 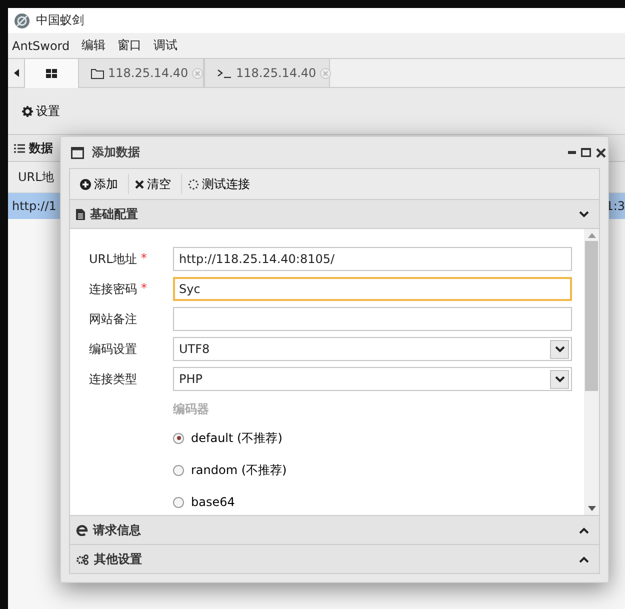 I want to click on tab, so click(x=51, y=73).